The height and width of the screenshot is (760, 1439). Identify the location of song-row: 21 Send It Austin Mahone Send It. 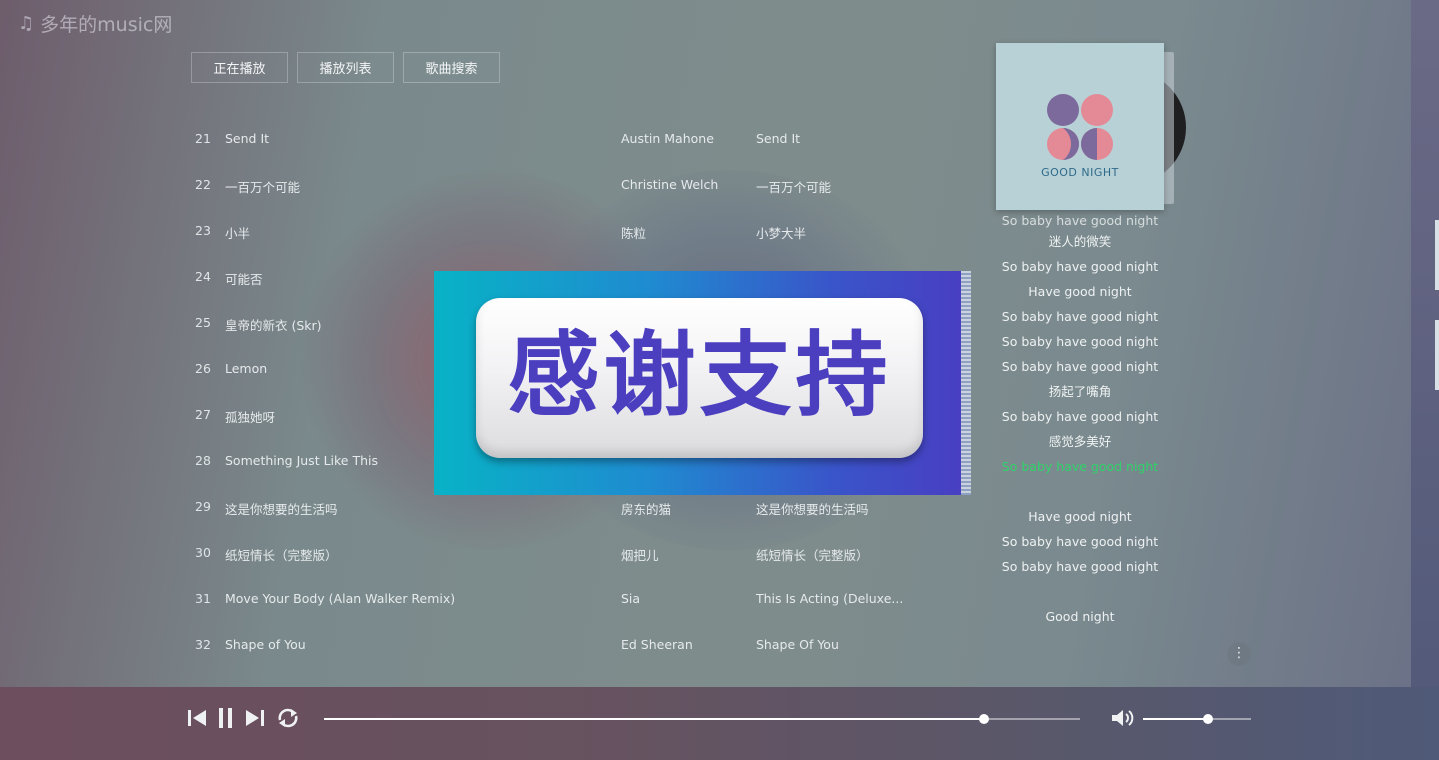
(571, 138).